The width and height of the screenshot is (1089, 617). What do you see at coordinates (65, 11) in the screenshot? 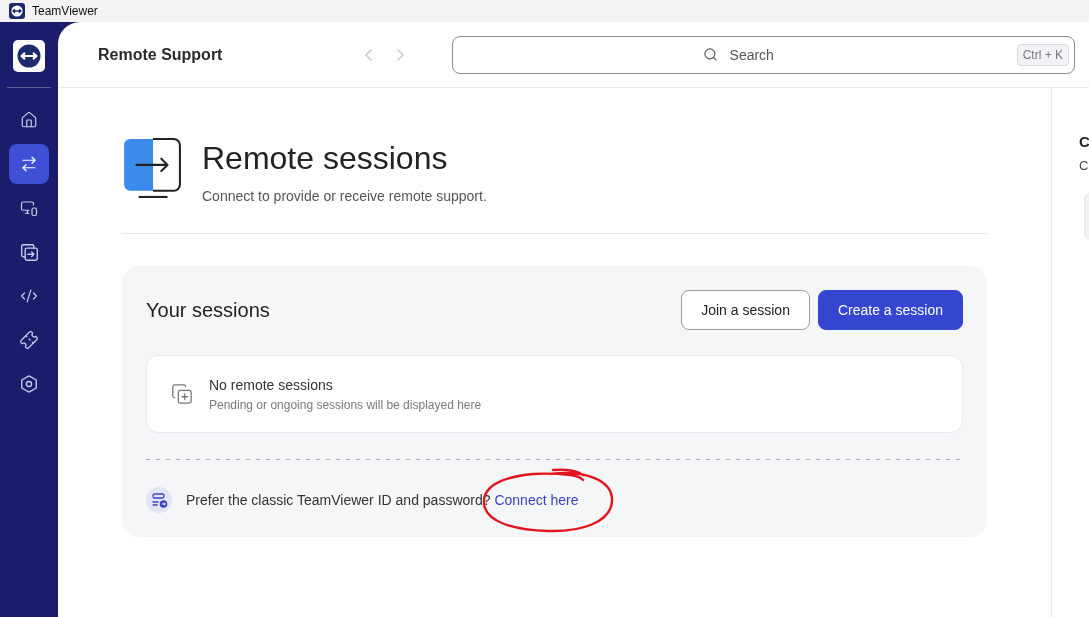
I see `window-title: TeamViewer` at bounding box center [65, 11].